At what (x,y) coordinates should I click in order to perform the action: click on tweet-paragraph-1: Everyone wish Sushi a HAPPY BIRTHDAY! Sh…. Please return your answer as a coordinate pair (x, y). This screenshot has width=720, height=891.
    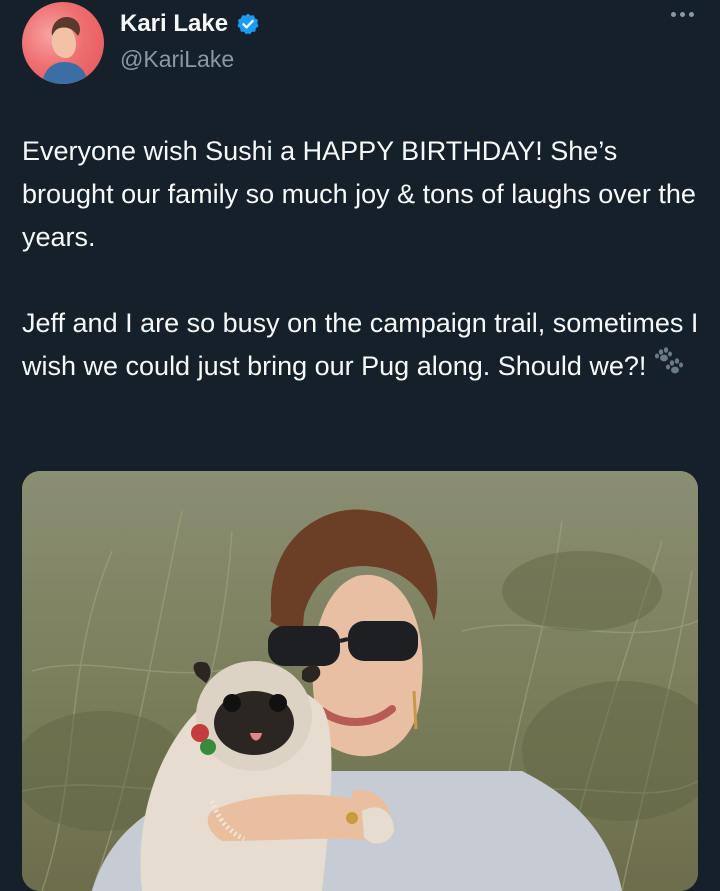
    Looking at the image, I should click on (359, 194).